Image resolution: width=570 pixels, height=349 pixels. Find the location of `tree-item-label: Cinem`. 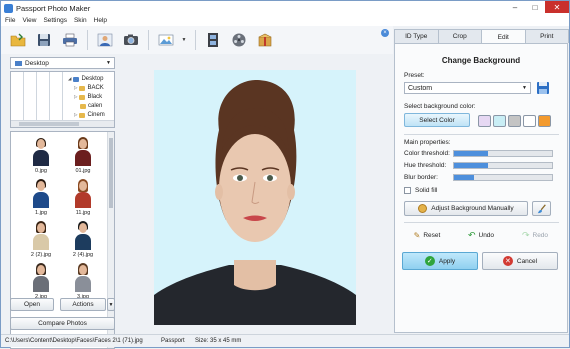

tree-item-label: Cinem is located at coordinates (96, 115).